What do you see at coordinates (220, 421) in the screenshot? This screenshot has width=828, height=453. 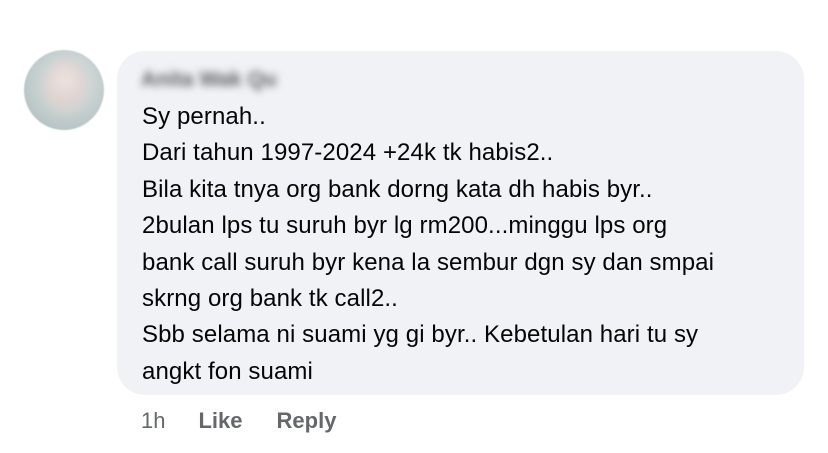 I see `like-button: Like` at bounding box center [220, 421].